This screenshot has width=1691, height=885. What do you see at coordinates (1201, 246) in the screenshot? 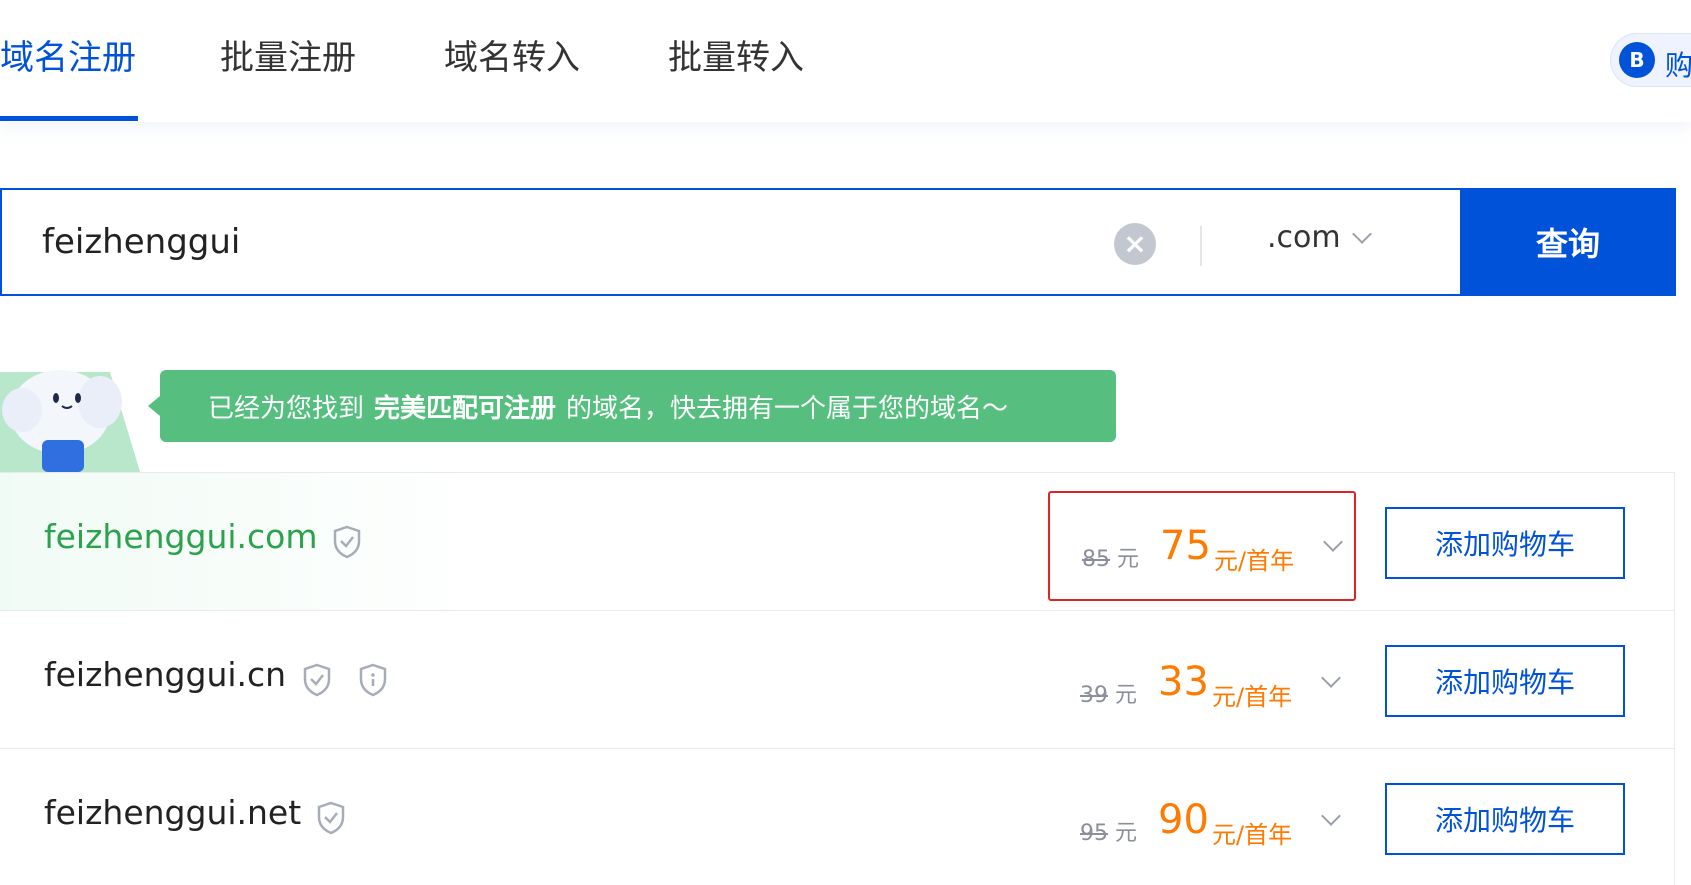
I see `divider` at bounding box center [1201, 246].